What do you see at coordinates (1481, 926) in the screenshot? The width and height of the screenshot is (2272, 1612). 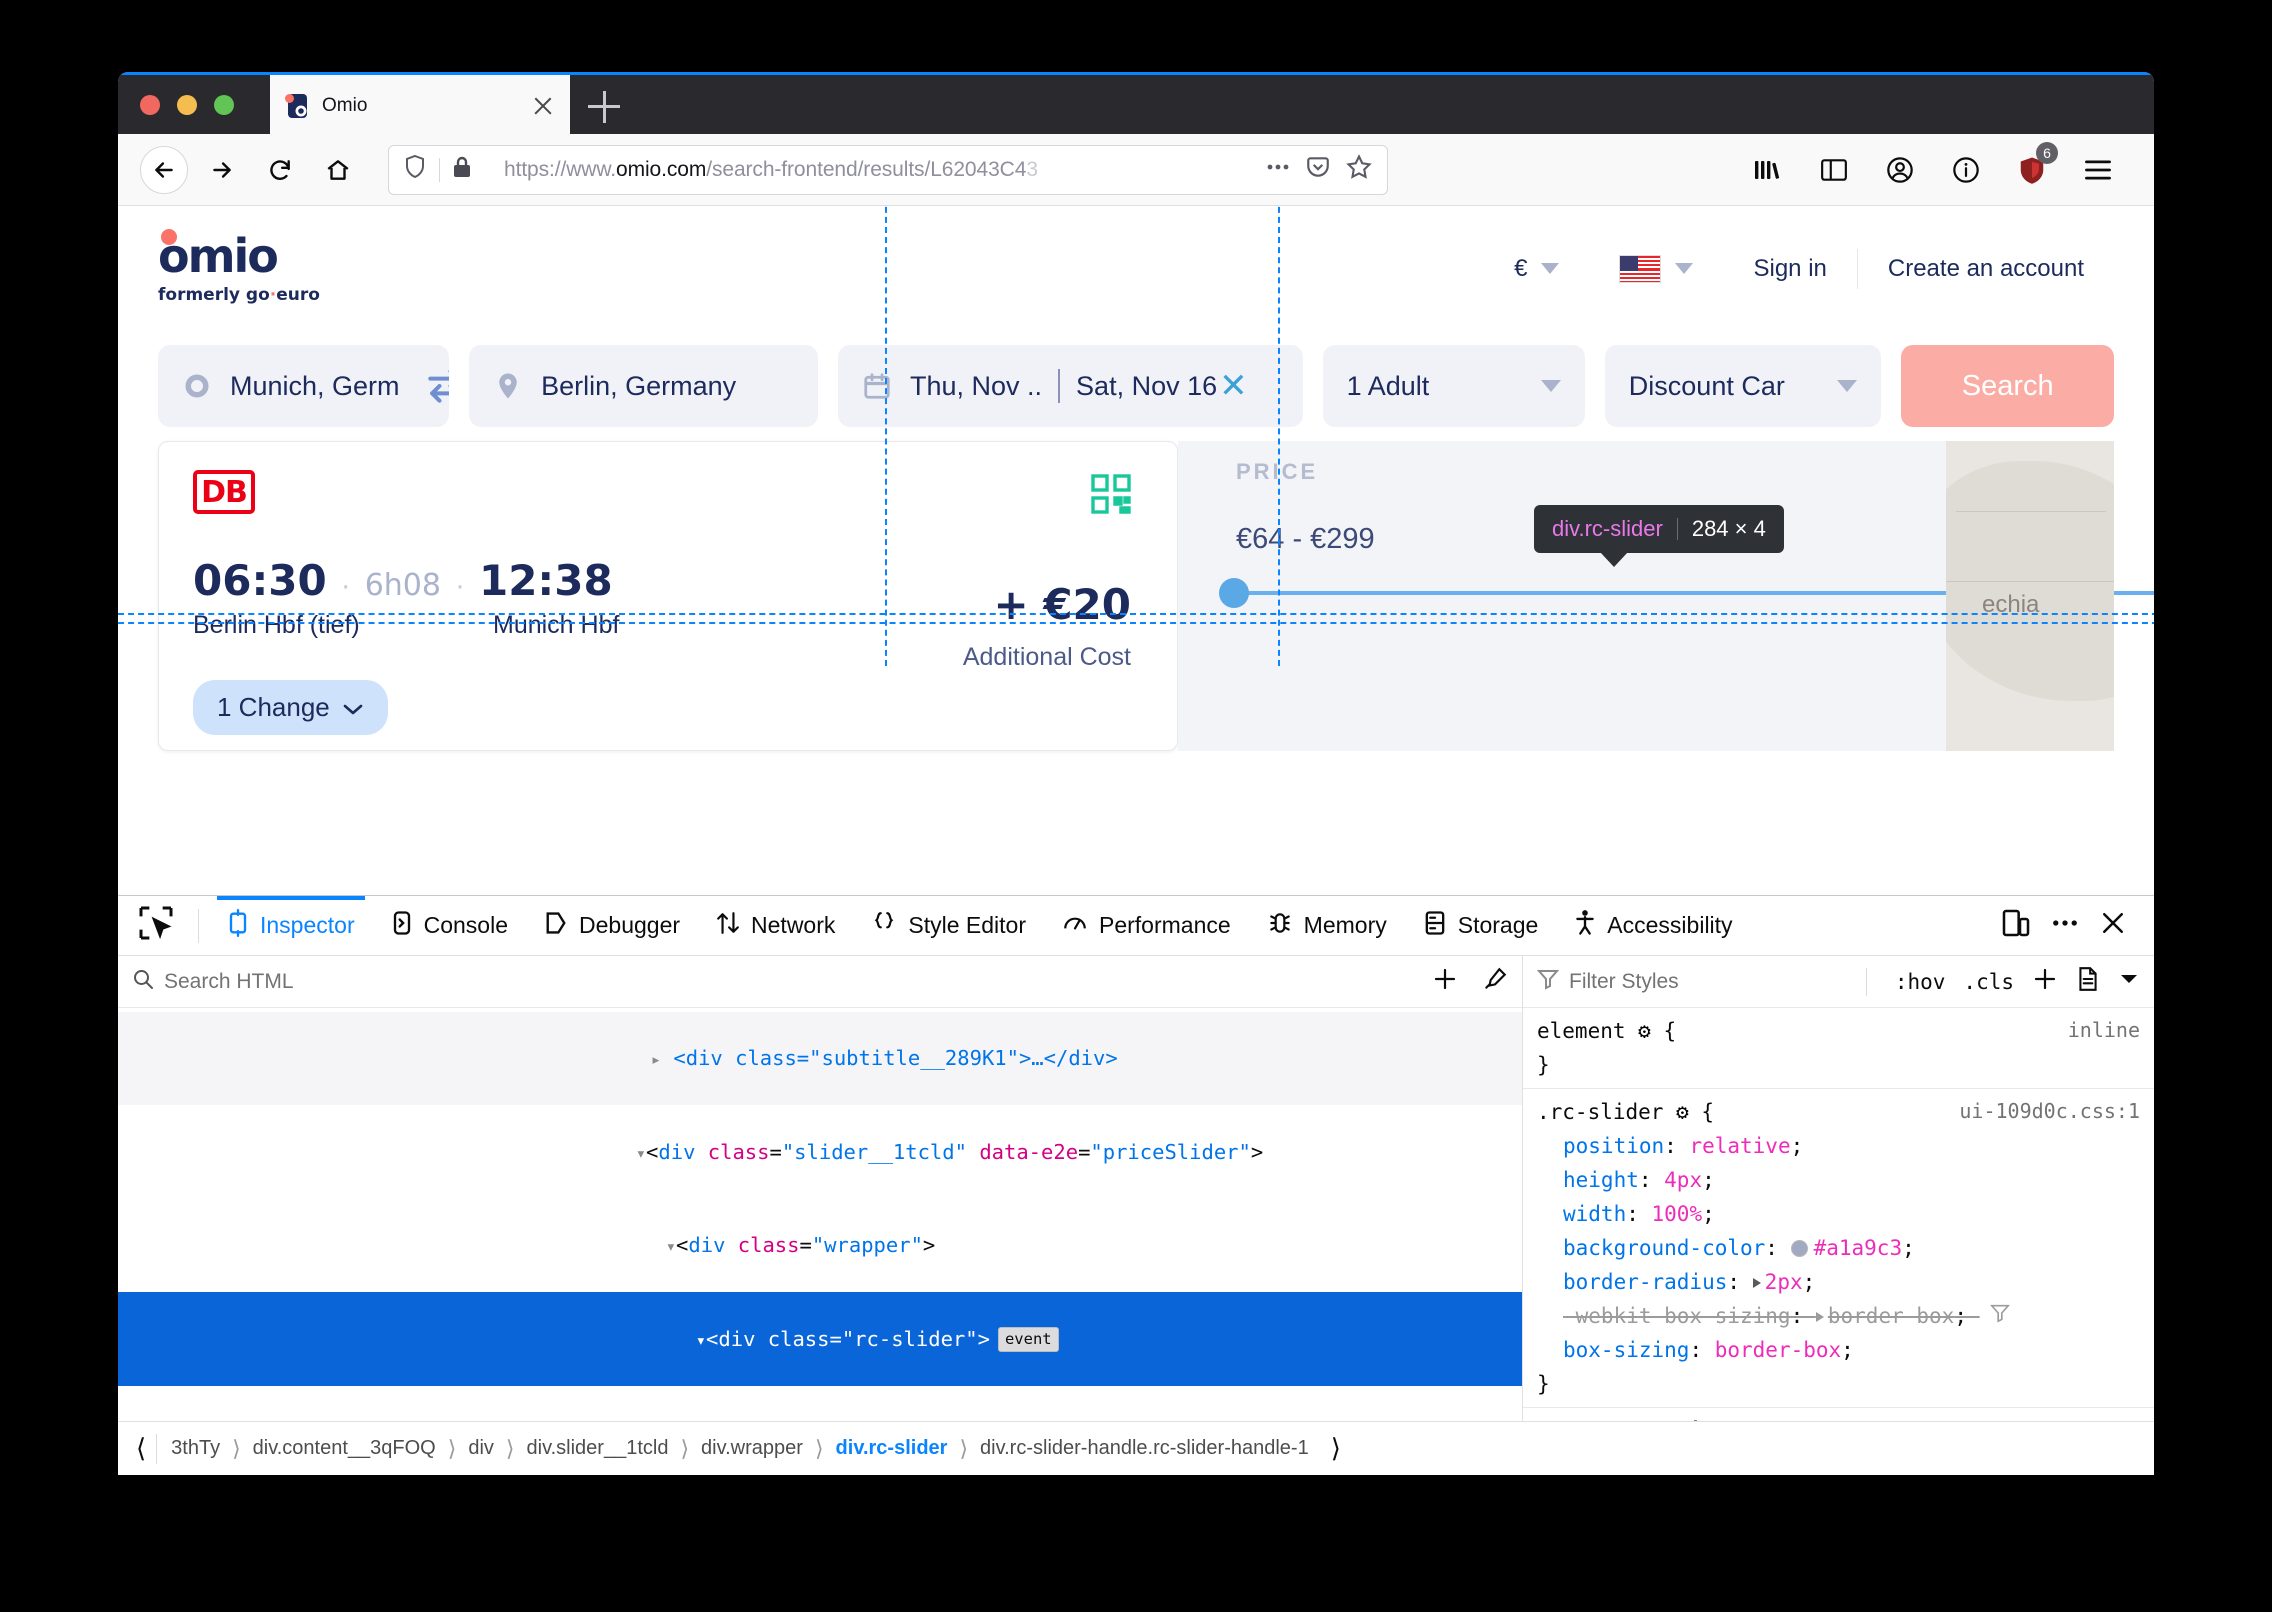 I see `tab-storage: Storage` at bounding box center [1481, 926].